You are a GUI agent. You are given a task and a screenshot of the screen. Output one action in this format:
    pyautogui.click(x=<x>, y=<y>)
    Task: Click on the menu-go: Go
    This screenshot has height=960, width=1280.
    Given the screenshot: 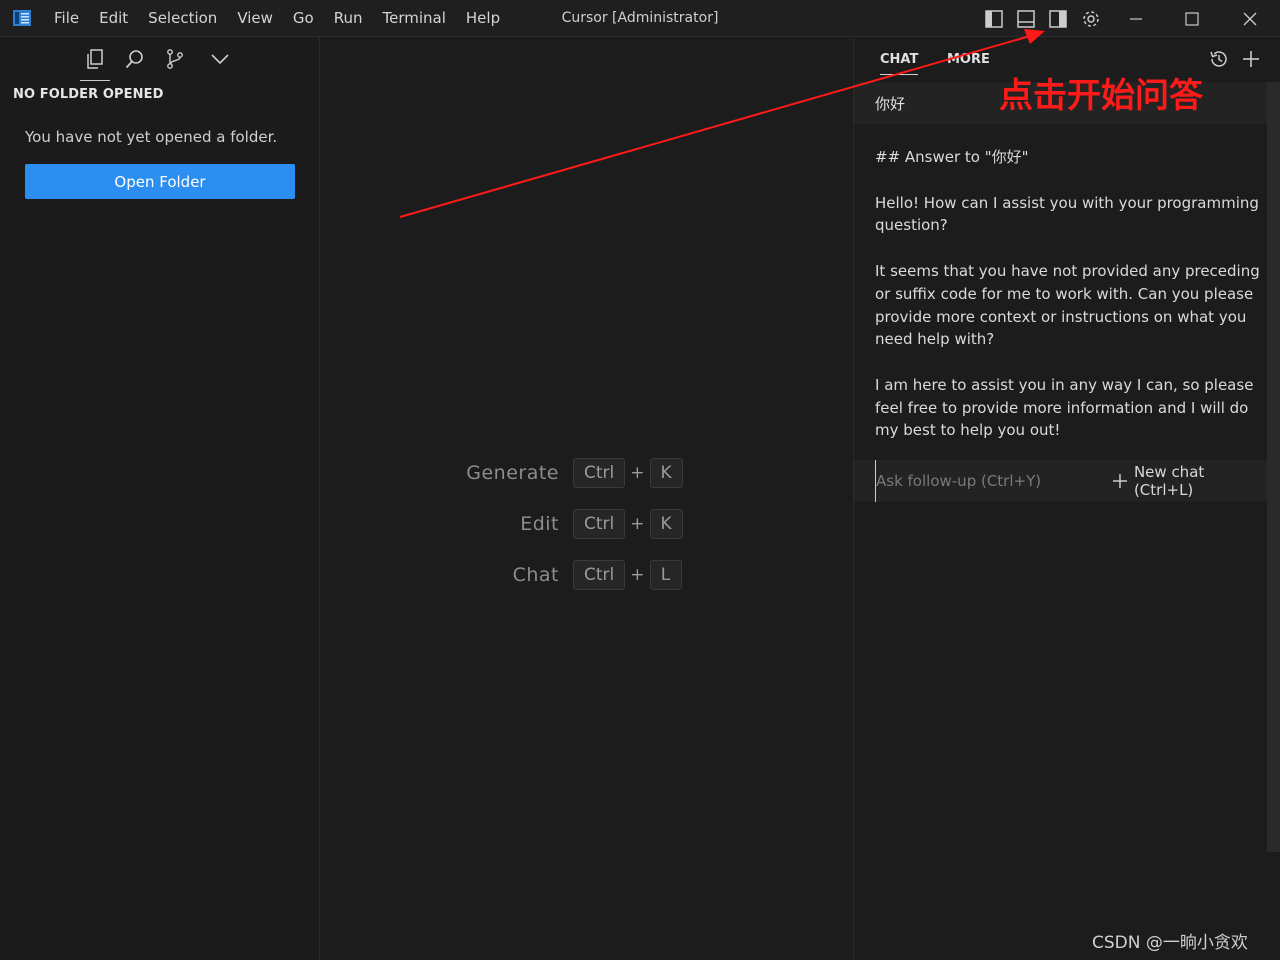 What is the action you would take?
    pyautogui.click(x=303, y=18)
    